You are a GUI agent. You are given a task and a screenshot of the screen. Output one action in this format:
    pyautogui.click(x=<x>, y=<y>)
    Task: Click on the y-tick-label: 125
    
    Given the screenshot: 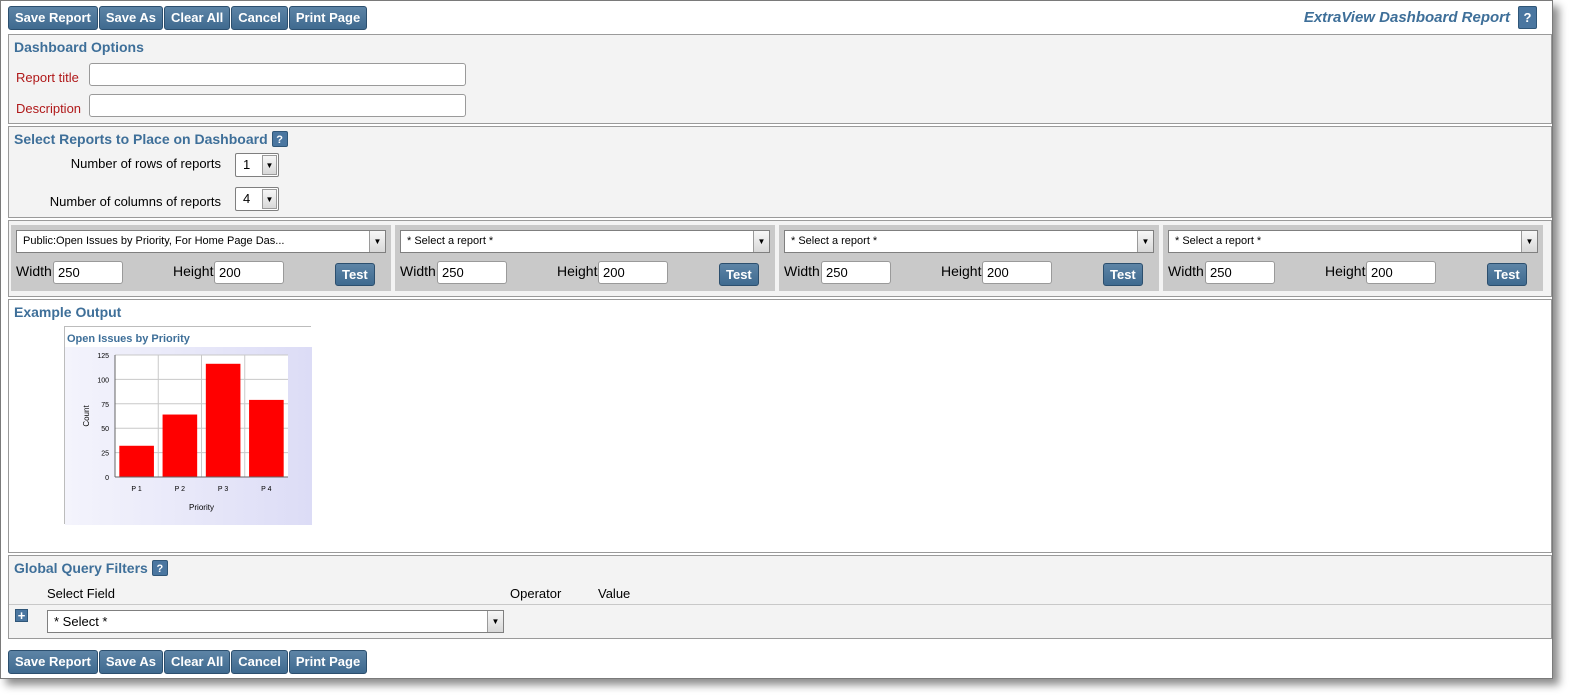 What is the action you would take?
    pyautogui.click(x=103, y=356)
    